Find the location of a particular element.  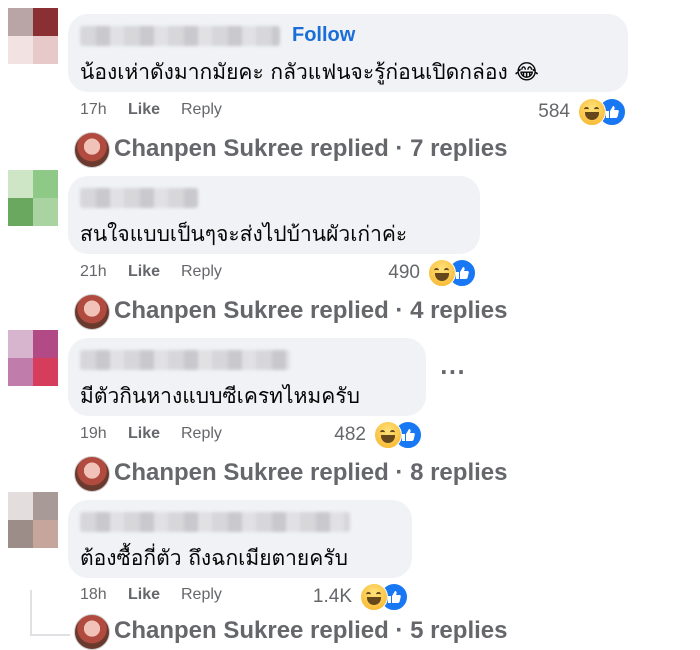

reaction-summary: 1.4K is located at coordinates (355, 597).